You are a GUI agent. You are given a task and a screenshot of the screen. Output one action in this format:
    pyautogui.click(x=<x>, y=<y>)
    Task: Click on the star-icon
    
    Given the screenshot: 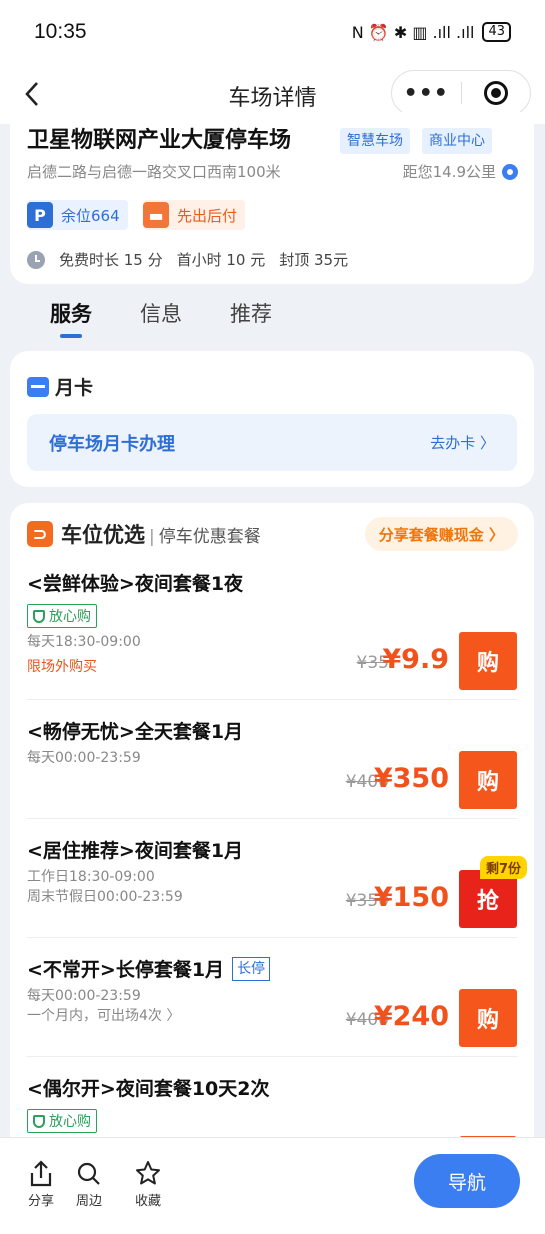 What is the action you would take?
    pyautogui.click(x=148, y=1173)
    